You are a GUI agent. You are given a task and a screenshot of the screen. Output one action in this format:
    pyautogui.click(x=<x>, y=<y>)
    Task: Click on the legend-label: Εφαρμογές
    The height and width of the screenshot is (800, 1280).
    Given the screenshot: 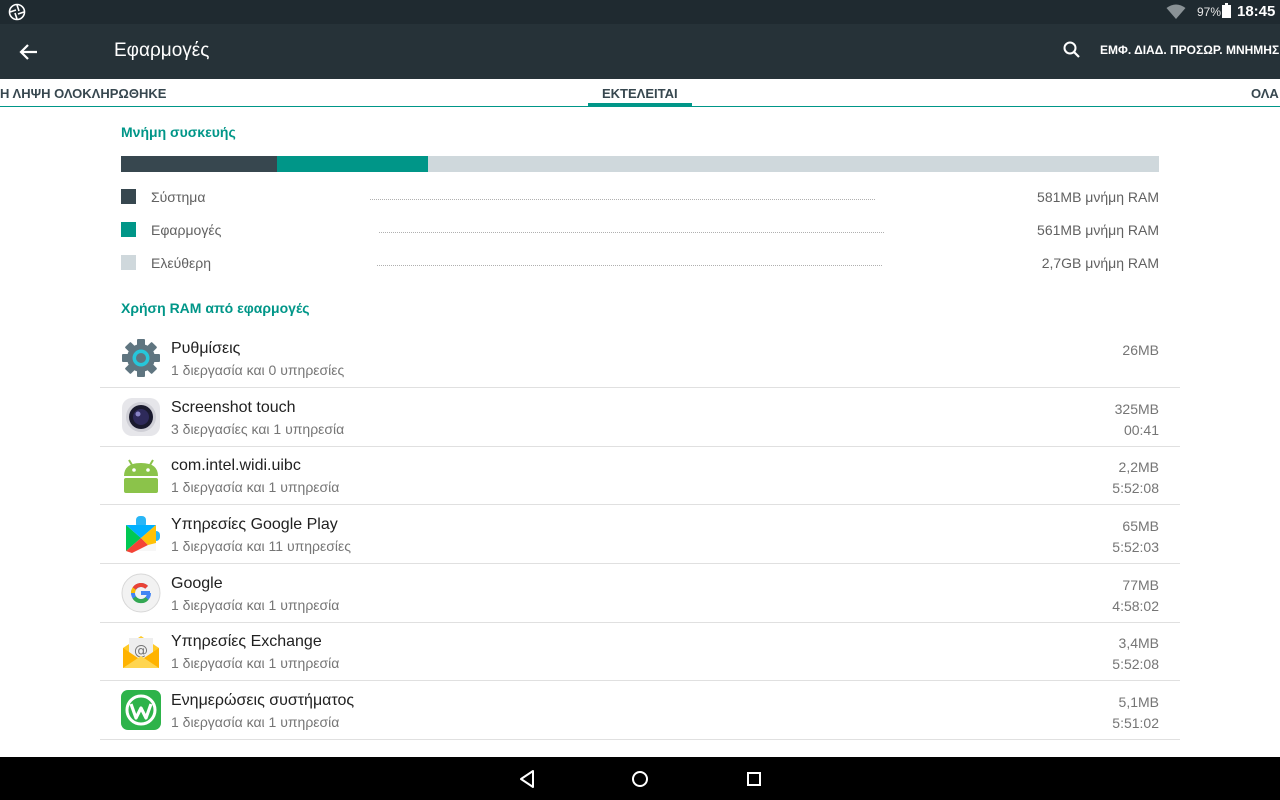 What is the action you would take?
    pyautogui.click(x=186, y=230)
    